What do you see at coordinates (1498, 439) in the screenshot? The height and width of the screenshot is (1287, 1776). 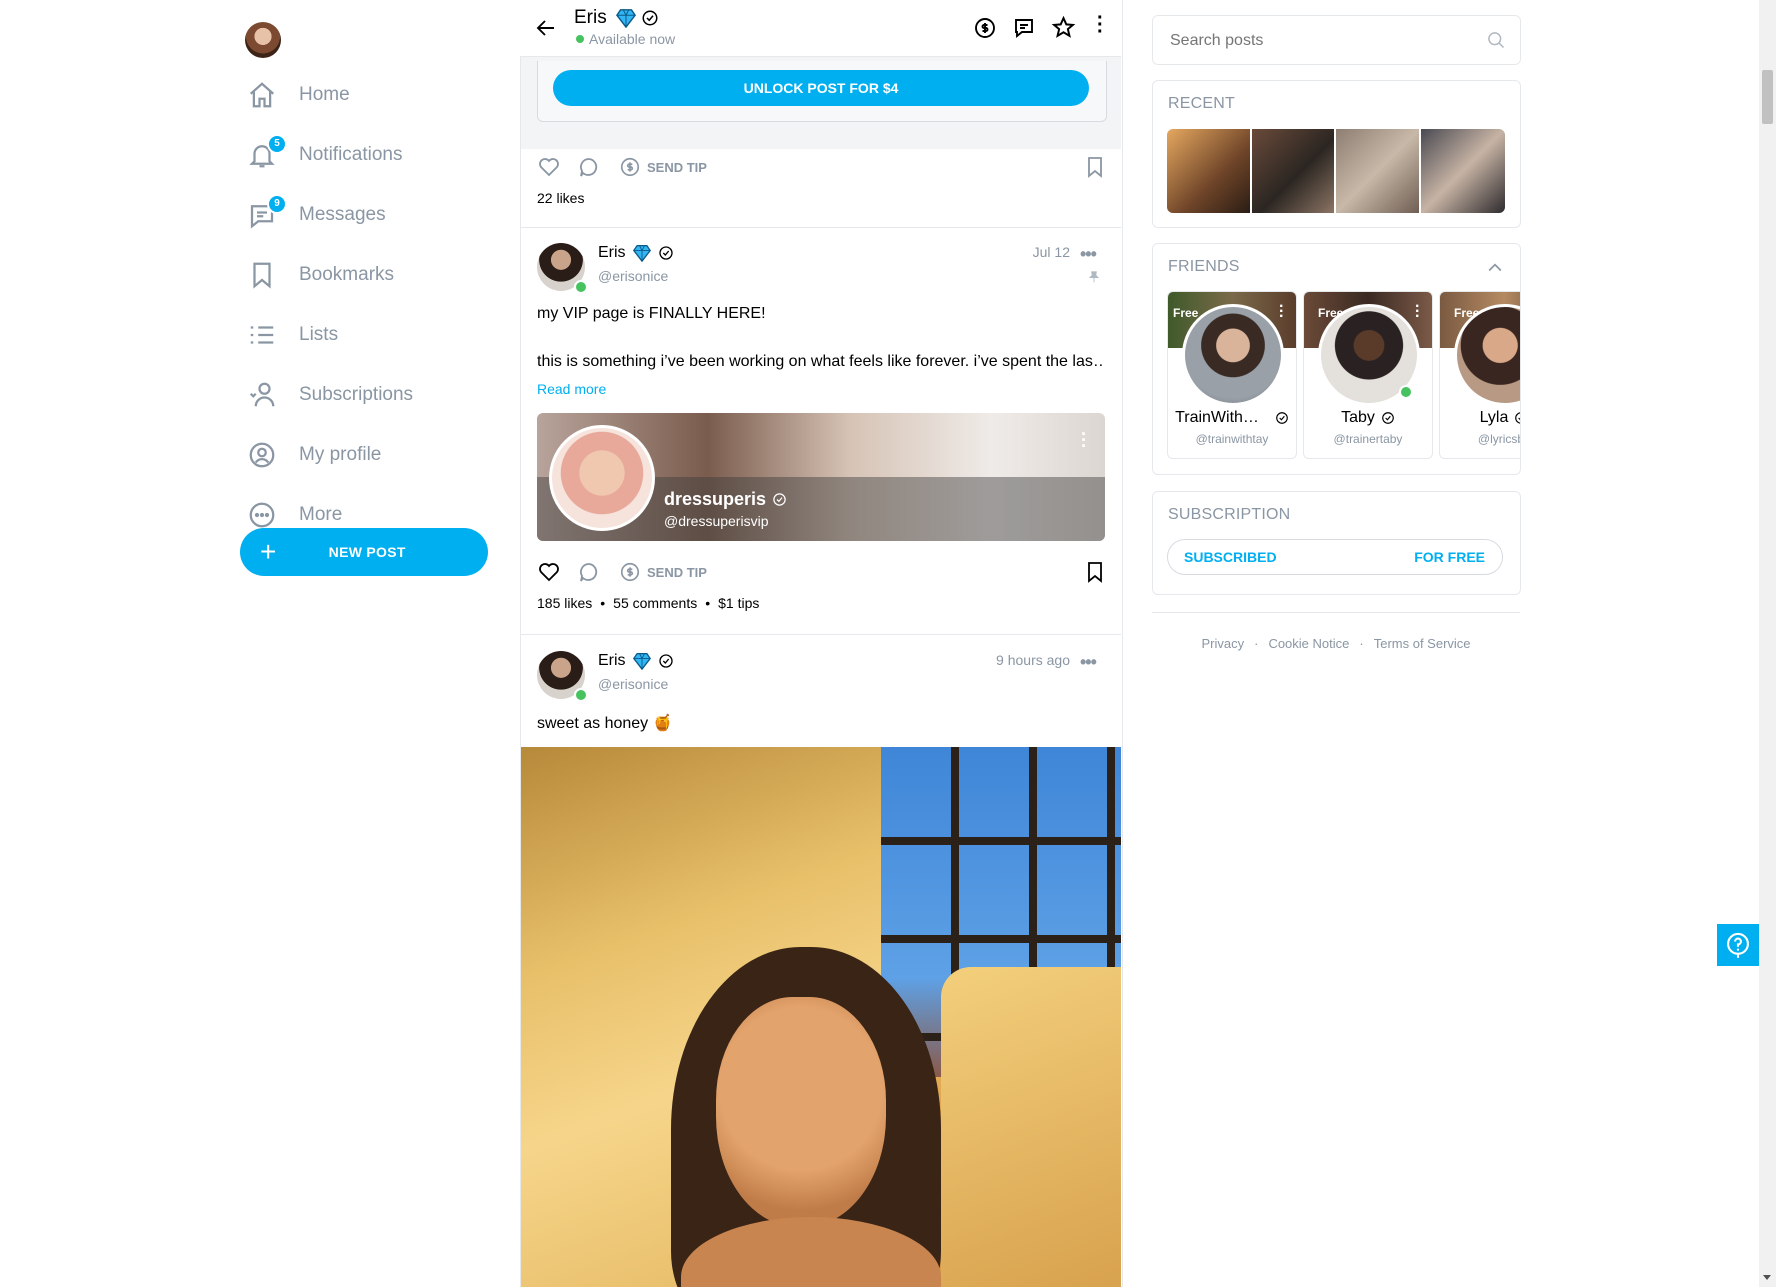 I see `friend-handle: @lyricsby` at bounding box center [1498, 439].